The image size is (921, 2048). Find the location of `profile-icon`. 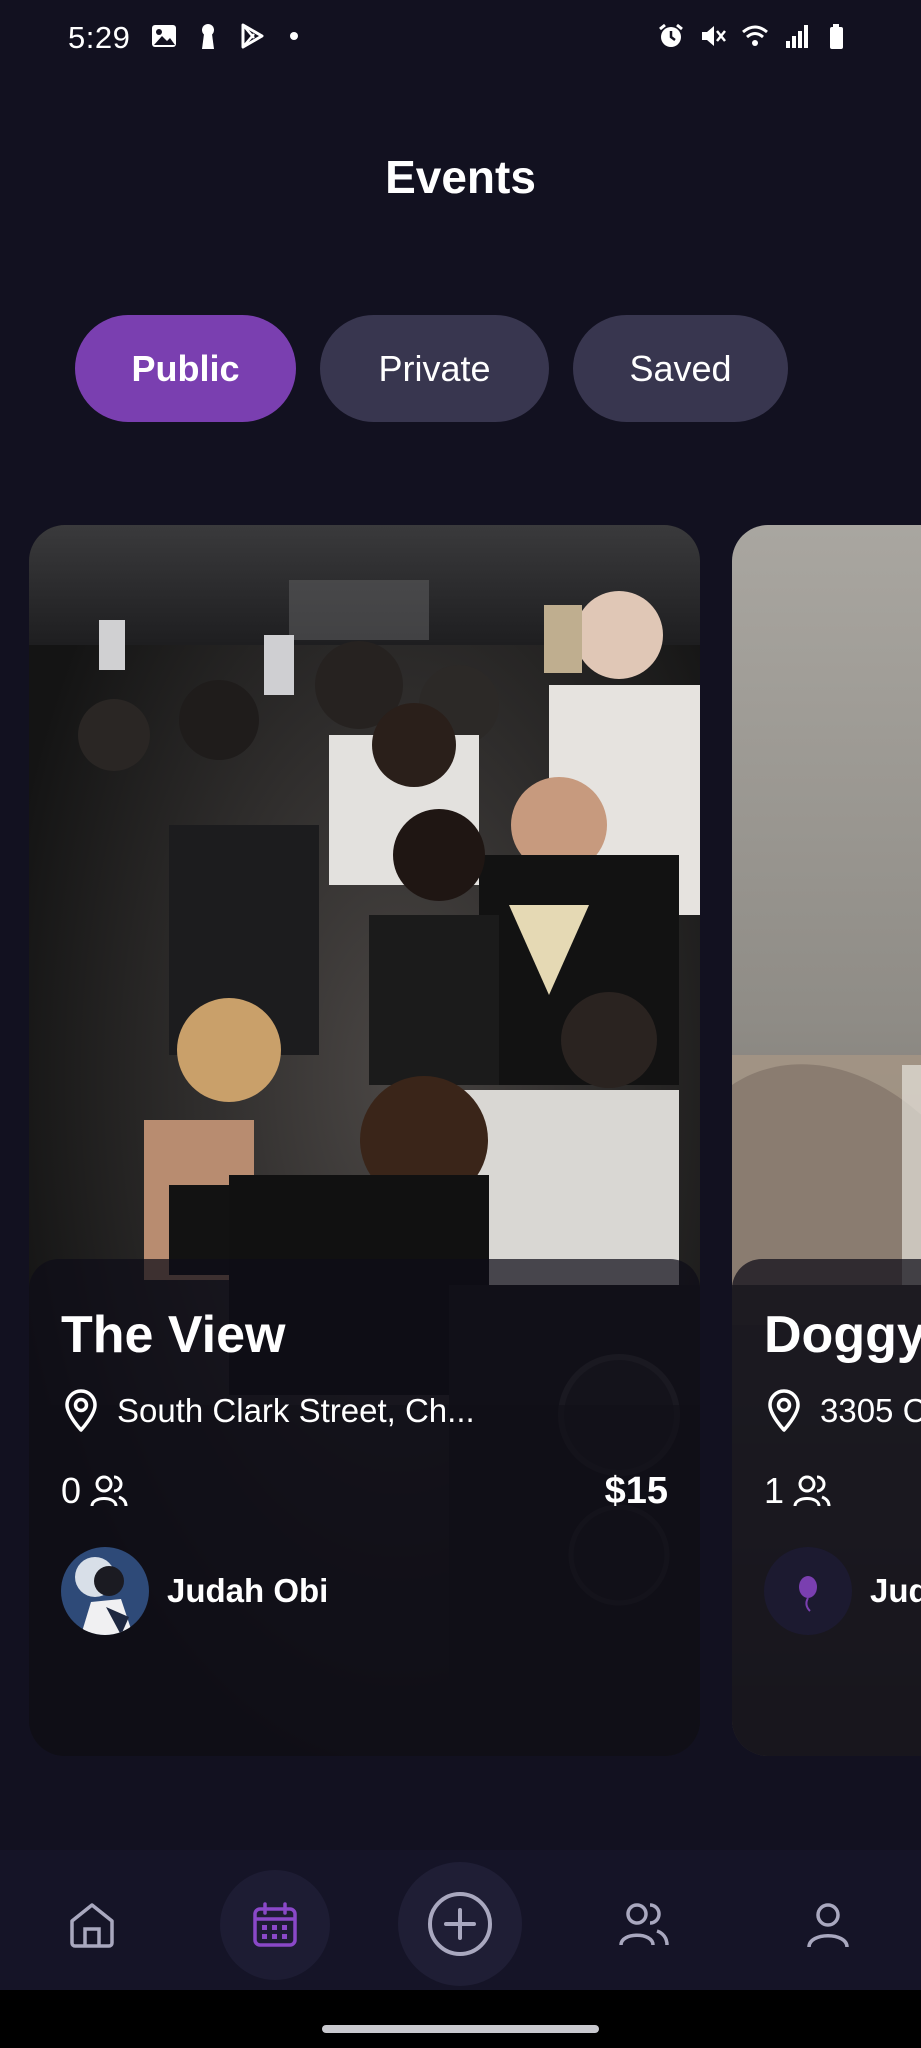

profile-icon is located at coordinates (828, 1925).